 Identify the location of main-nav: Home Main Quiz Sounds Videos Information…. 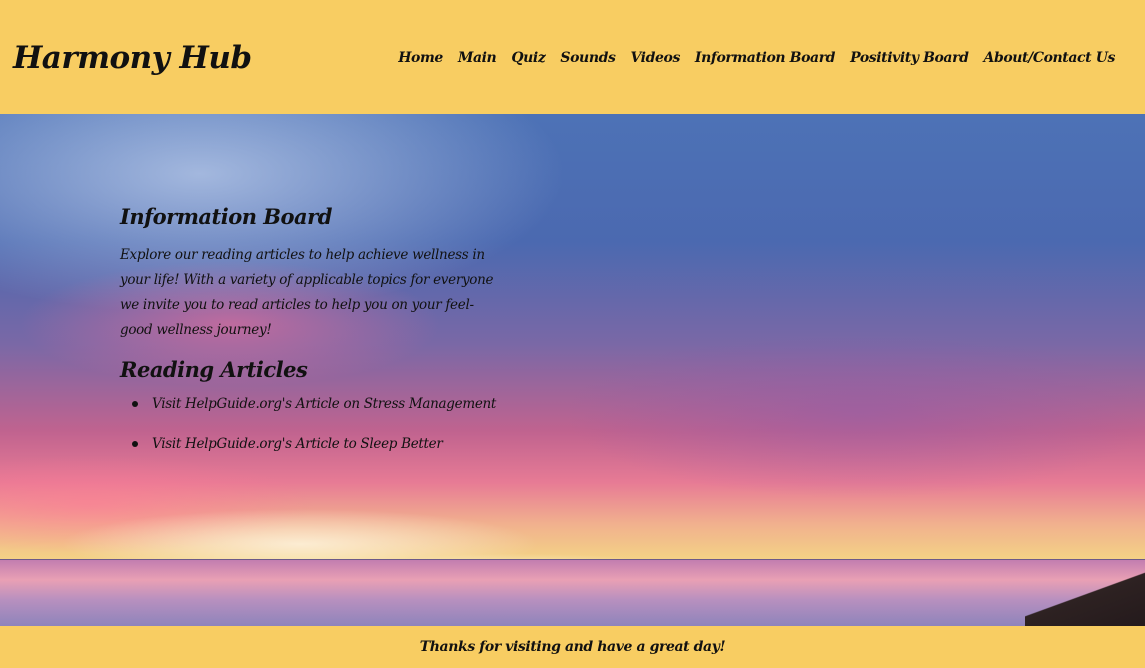
(756, 58).